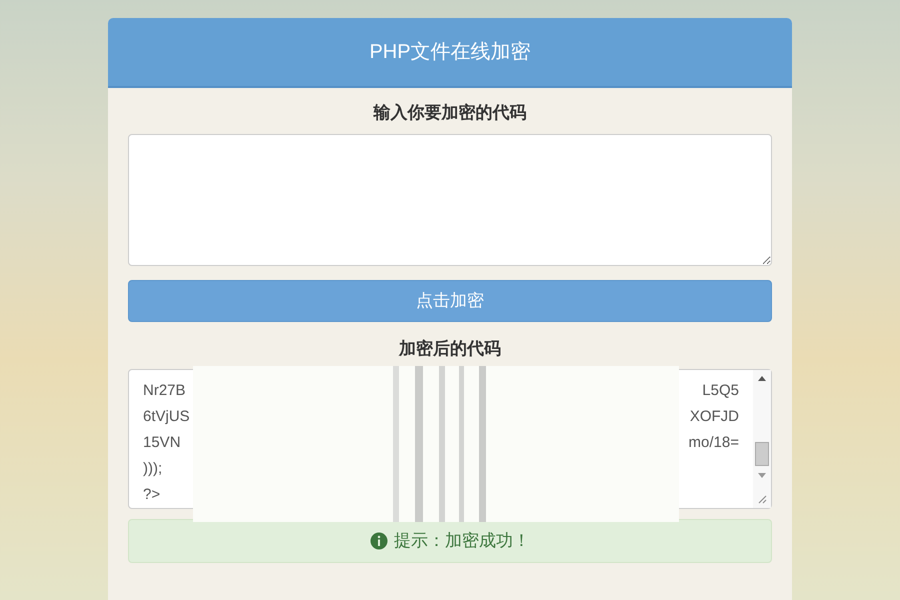  I want to click on code-line: 15VN, so click(162, 443).